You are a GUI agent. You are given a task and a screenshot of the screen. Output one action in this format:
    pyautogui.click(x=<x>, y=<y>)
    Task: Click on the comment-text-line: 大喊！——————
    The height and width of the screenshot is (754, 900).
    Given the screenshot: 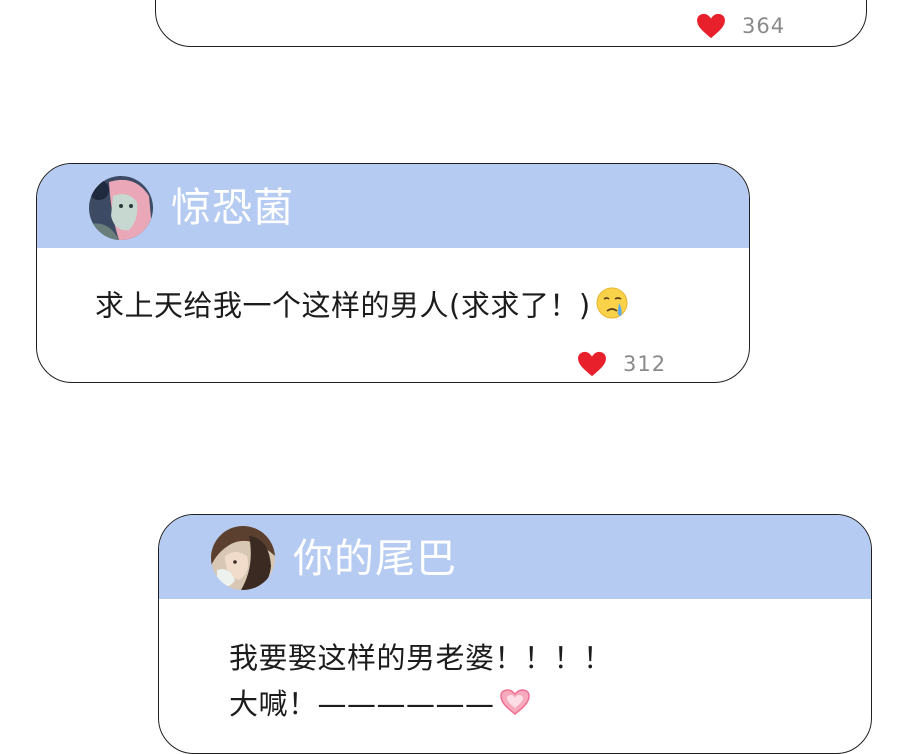 What is the action you would take?
    pyautogui.click(x=380, y=705)
    